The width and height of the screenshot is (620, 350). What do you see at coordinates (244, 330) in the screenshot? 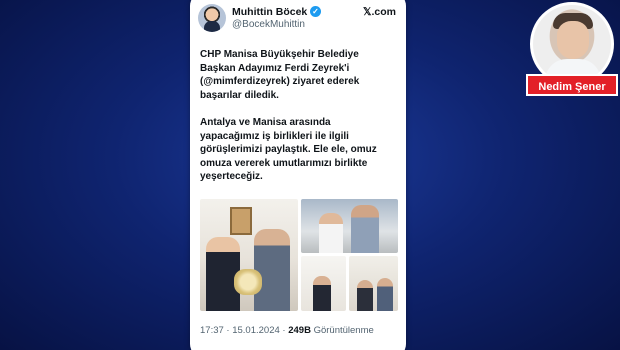
I see `tweet-timestamp: 17:37 · 15.01.2024 ·` at bounding box center [244, 330].